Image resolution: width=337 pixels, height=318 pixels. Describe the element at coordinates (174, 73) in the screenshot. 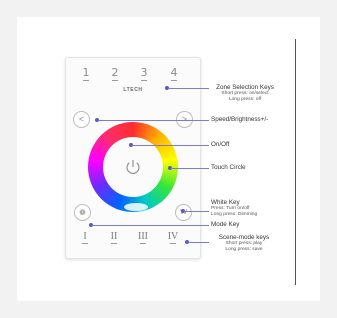

I see `zone-key-4: 4` at that location.